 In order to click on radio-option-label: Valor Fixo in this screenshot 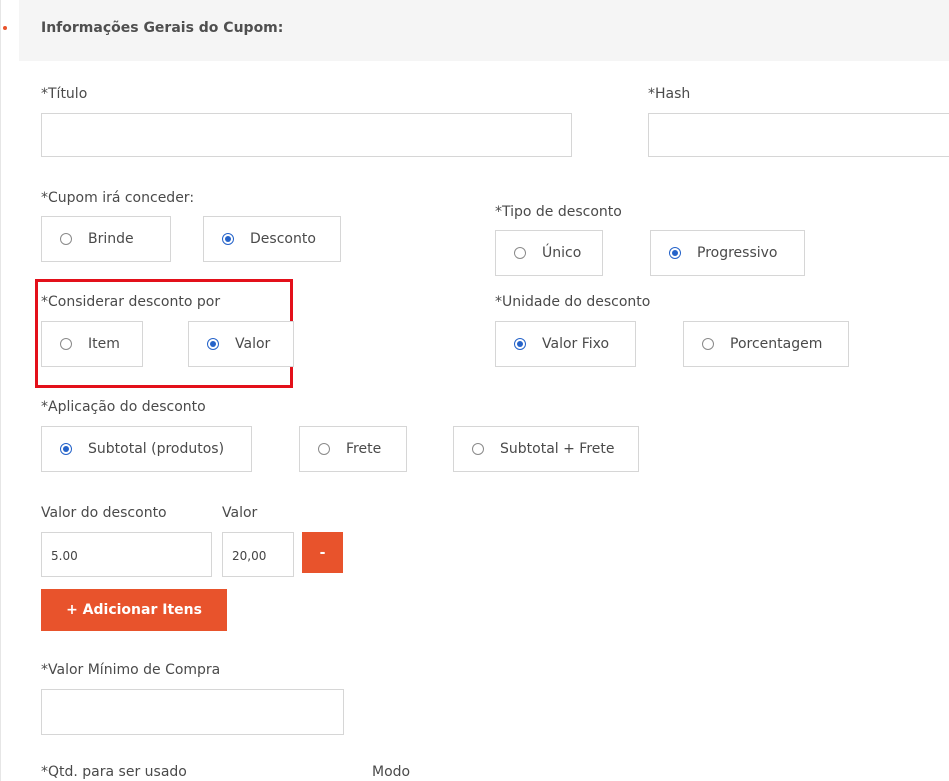, I will do `click(576, 344)`.